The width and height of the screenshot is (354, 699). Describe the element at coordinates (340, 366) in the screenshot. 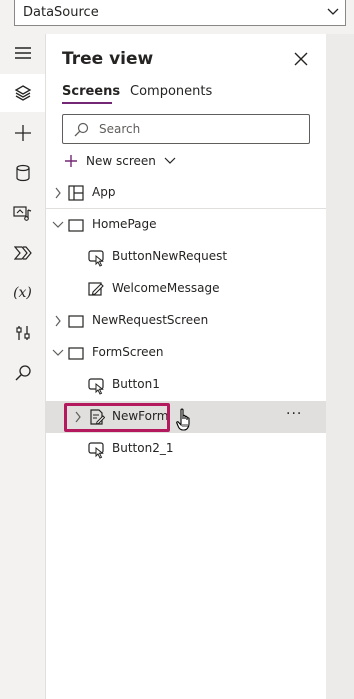

I see `canvas-edge` at that location.